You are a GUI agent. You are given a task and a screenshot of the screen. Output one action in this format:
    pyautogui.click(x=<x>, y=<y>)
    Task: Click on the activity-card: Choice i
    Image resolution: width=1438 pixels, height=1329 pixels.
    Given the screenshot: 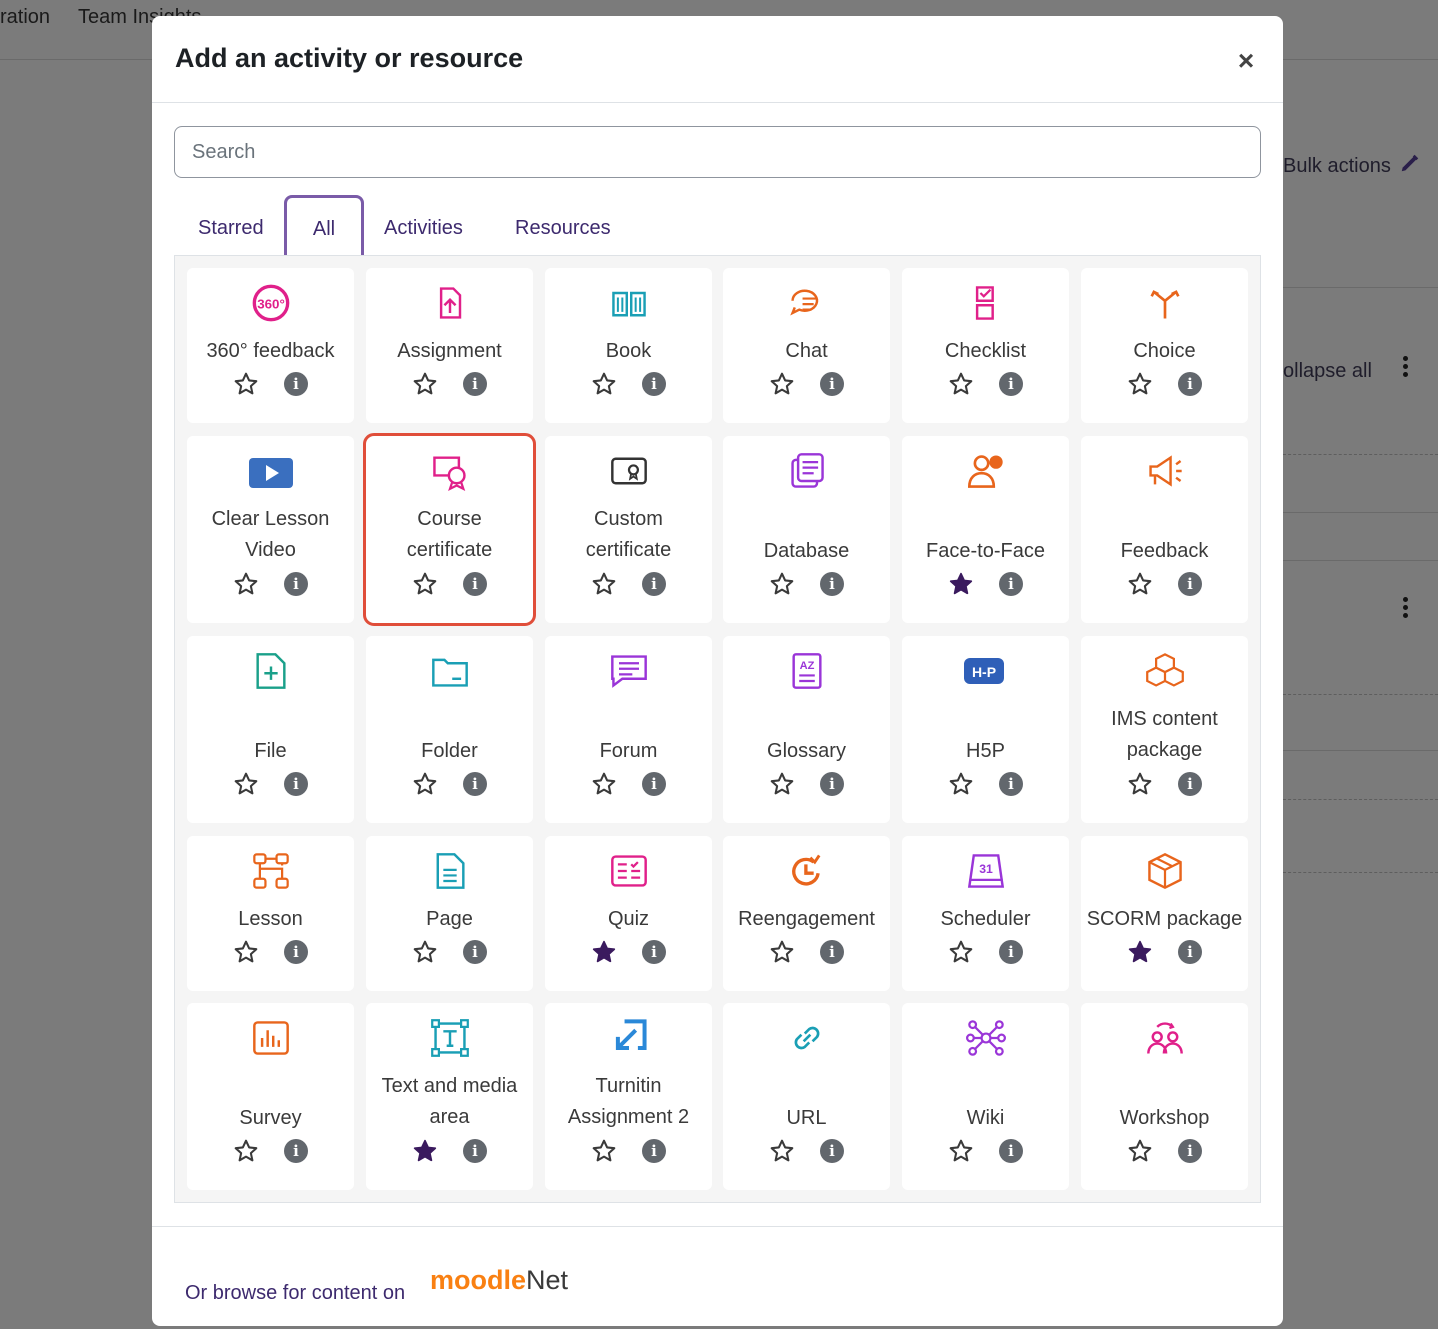 What is the action you would take?
    pyautogui.click(x=1164, y=345)
    